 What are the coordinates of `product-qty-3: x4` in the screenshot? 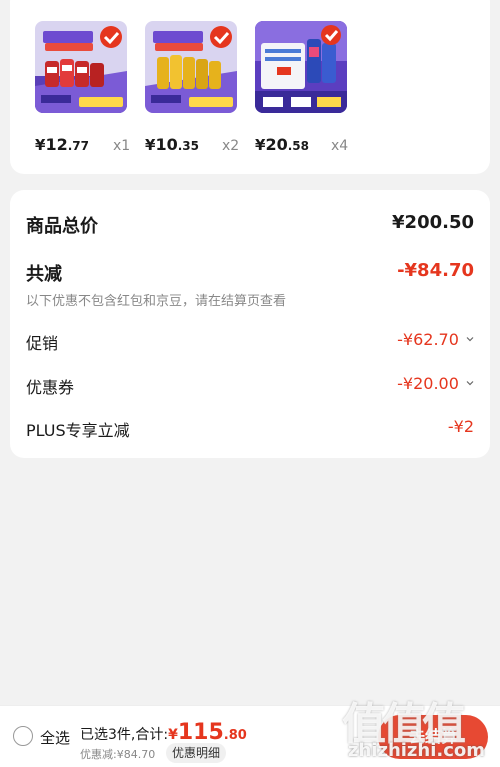 It's located at (340, 146).